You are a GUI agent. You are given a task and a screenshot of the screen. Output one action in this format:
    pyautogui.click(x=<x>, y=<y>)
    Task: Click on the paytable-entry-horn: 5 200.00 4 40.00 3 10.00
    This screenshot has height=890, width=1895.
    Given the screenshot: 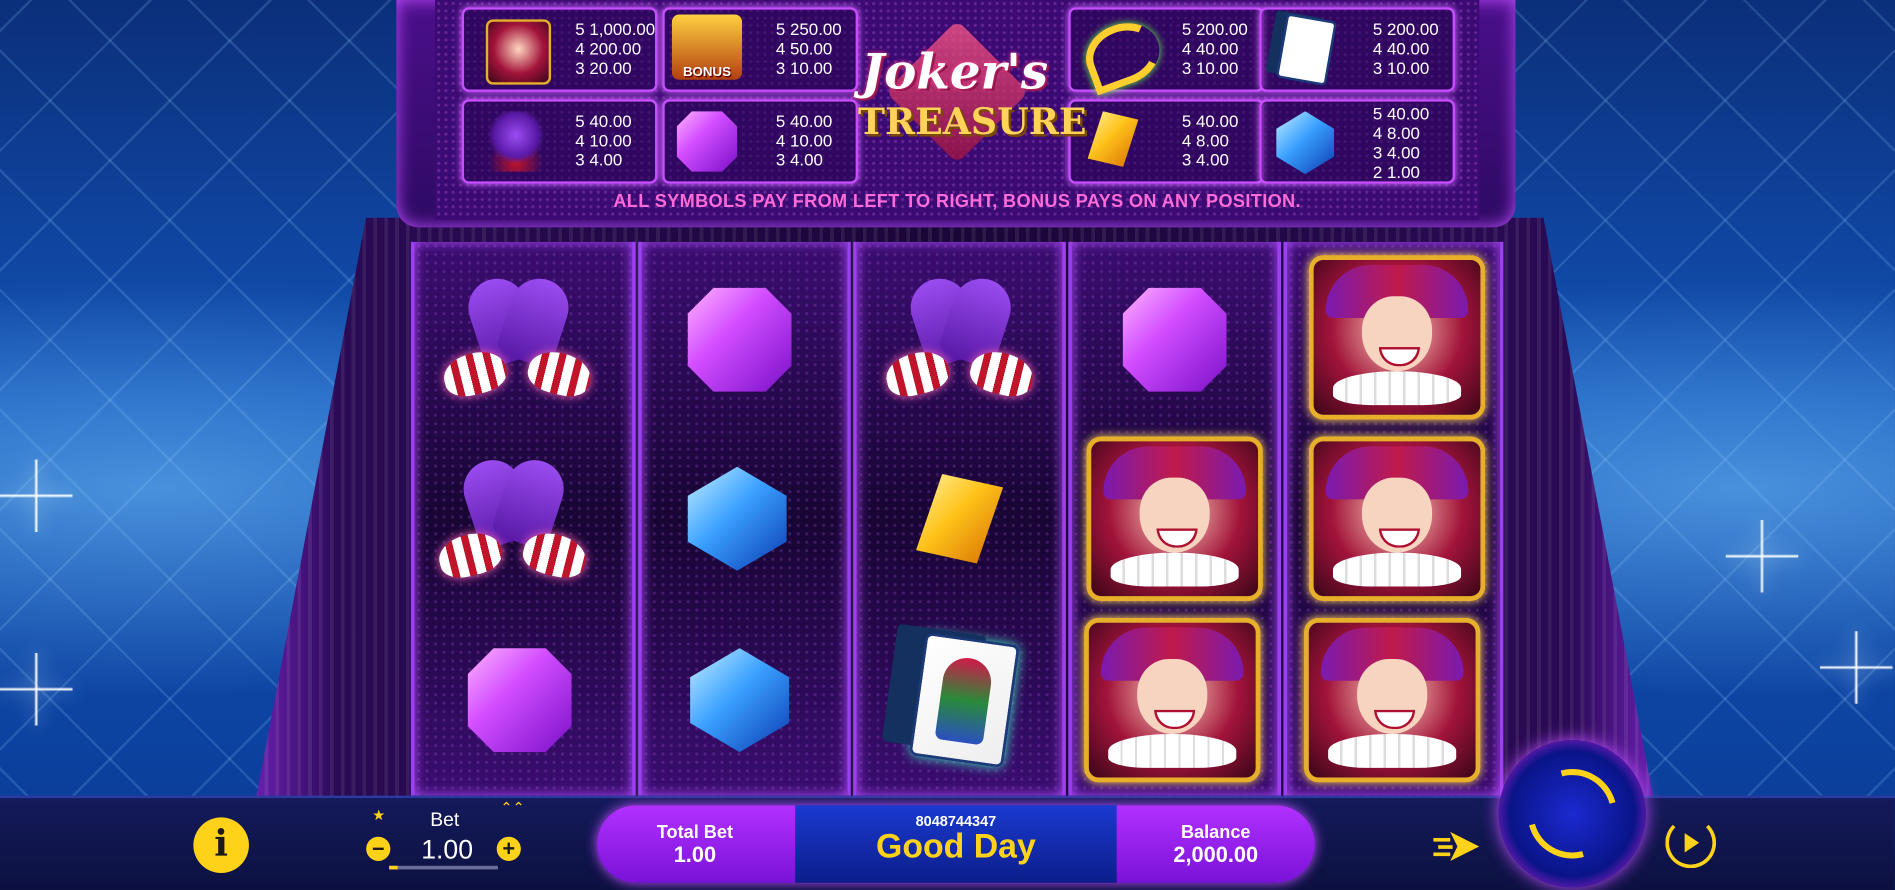 What is the action you would take?
    pyautogui.click(x=1166, y=51)
    